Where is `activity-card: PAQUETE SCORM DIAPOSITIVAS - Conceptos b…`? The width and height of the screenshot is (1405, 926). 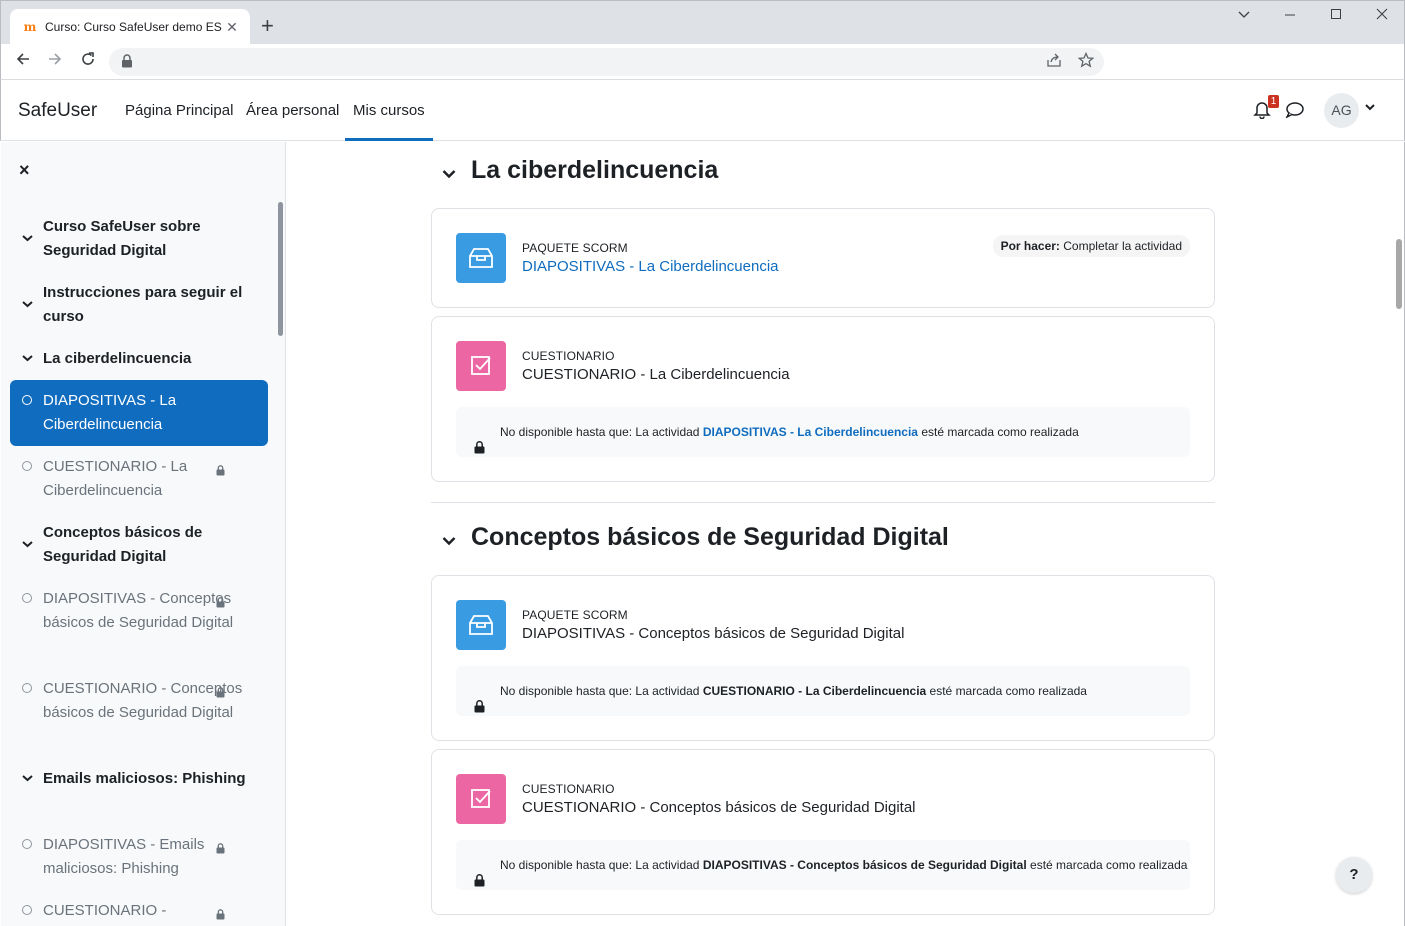 activity-card: PAQUETE SCORM DIAPOSITIVAS - Conceptos b… is located at coordinates (823, 658).